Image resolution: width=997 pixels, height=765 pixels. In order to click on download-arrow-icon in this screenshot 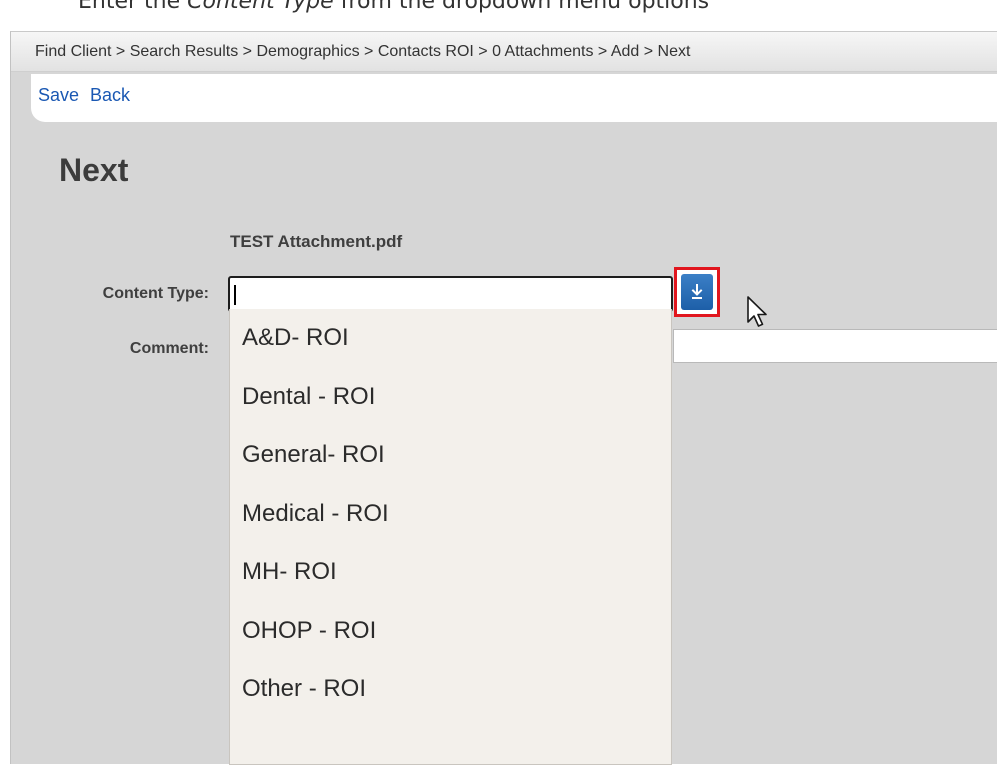, I will do `click(697, 291)`.